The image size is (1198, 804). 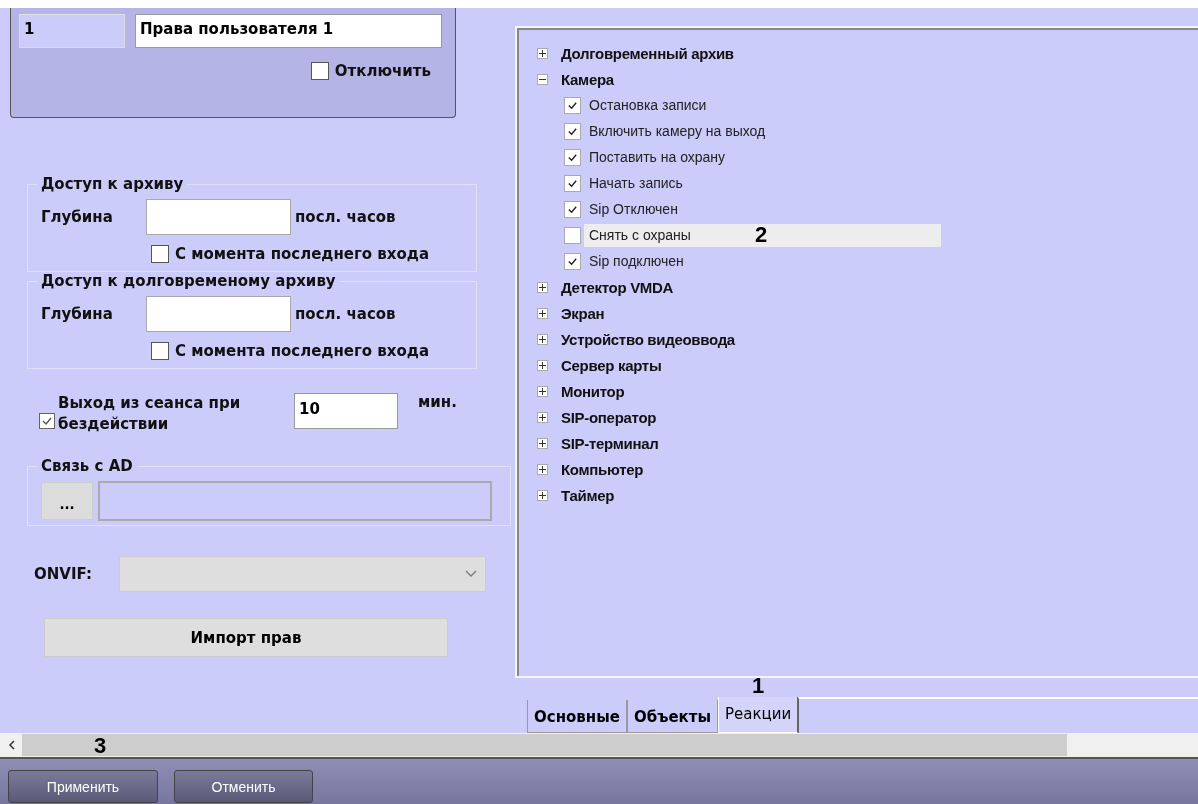 What do you see at coordinates (588, 495) in the screenshot?
I see `tree-node: Таймер` at bounding box center [588, 495].